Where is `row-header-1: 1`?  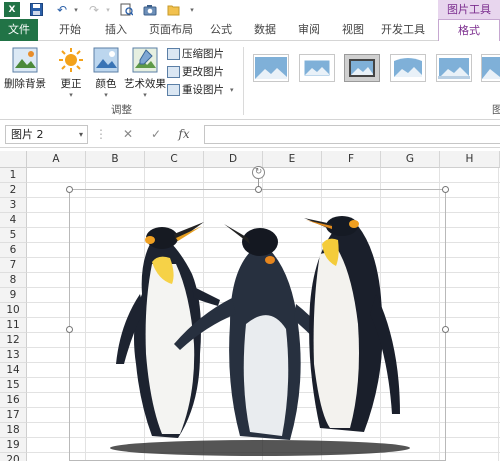 row-header-1: 1 is located at coordinates (13, 175).